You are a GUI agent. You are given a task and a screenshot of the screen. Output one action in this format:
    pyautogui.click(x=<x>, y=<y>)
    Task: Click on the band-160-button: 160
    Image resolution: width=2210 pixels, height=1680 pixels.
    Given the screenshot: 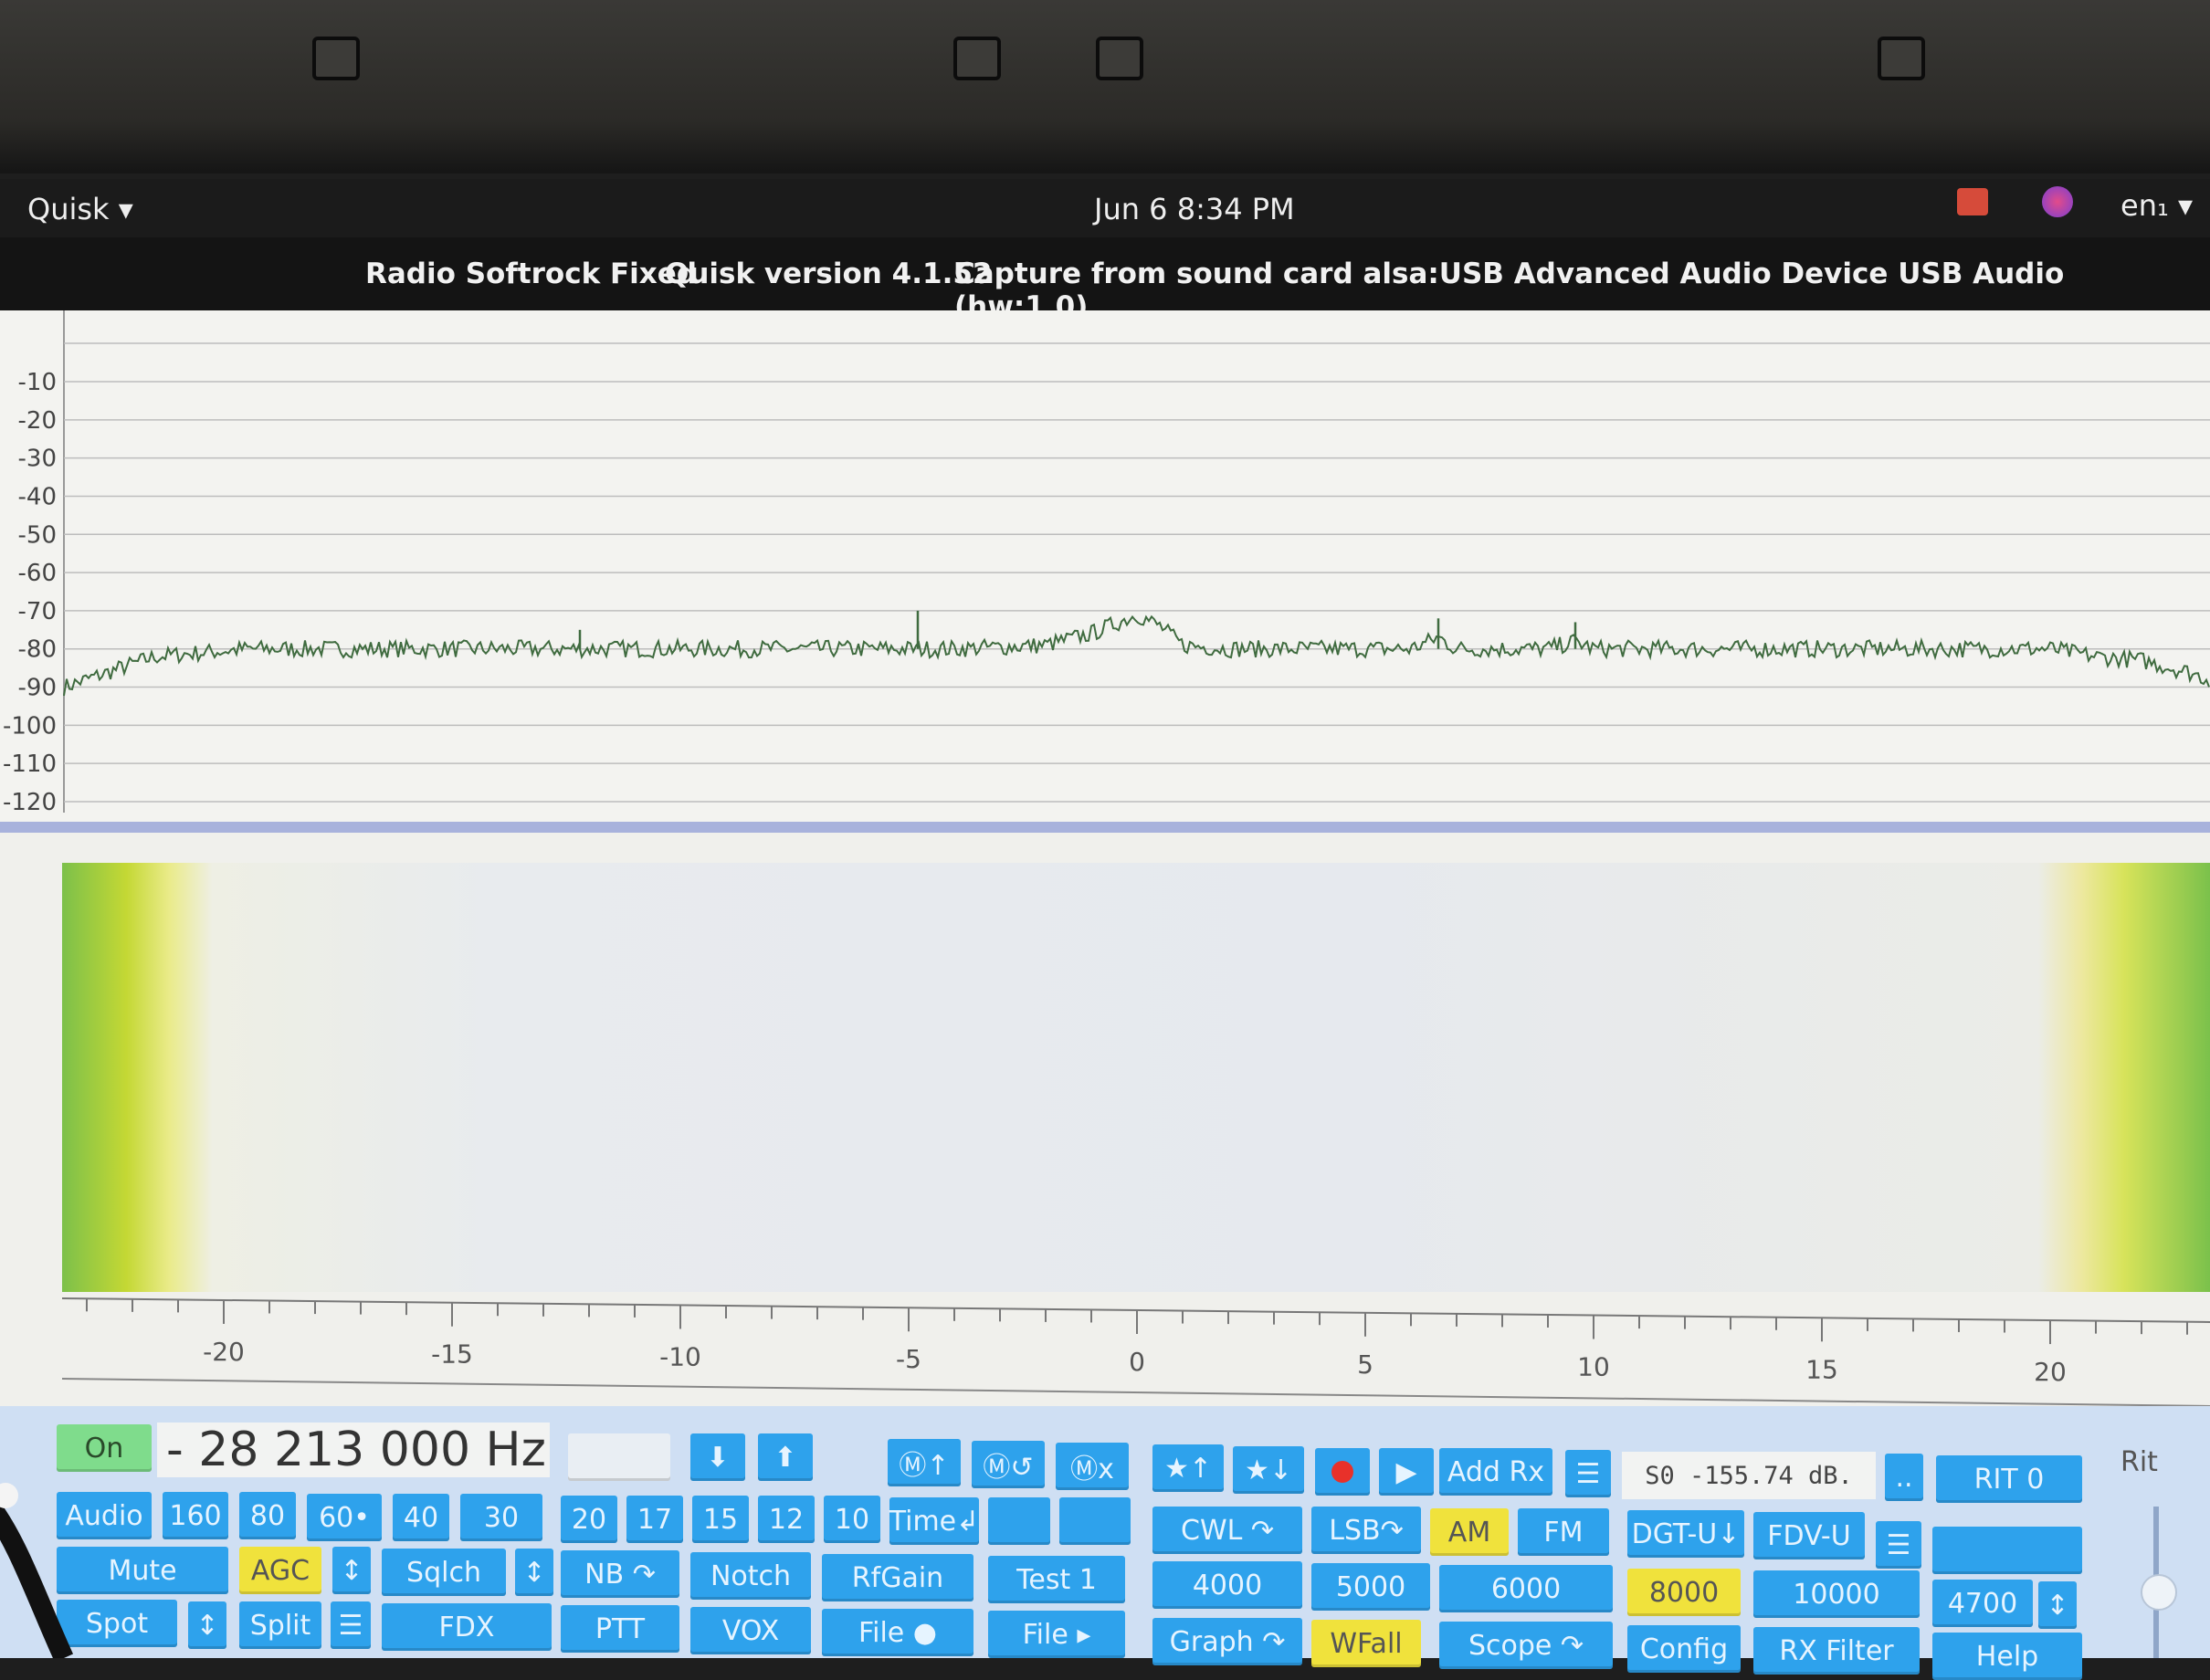 What is the action you would take?
    pyautogui.click(x=195, y=1515)
    